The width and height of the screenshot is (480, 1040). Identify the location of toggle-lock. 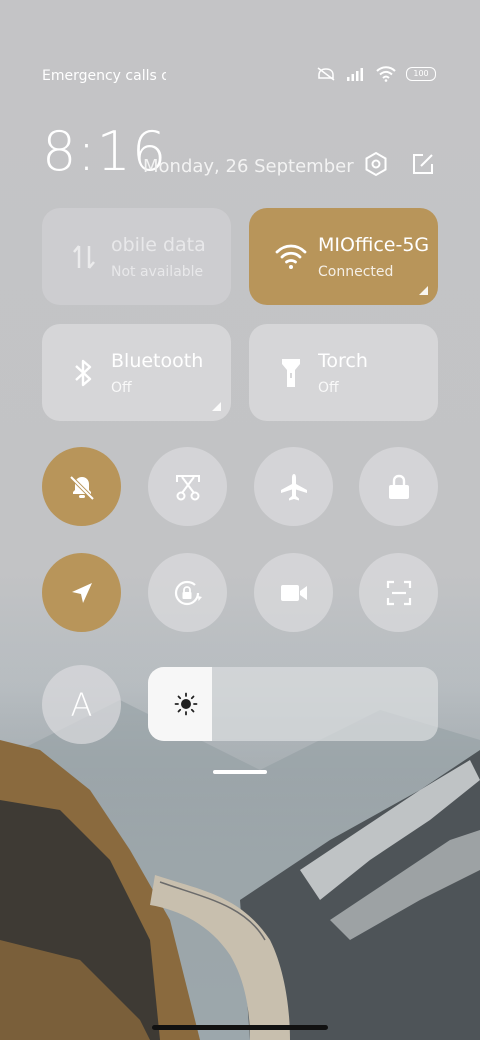
(398, 486).